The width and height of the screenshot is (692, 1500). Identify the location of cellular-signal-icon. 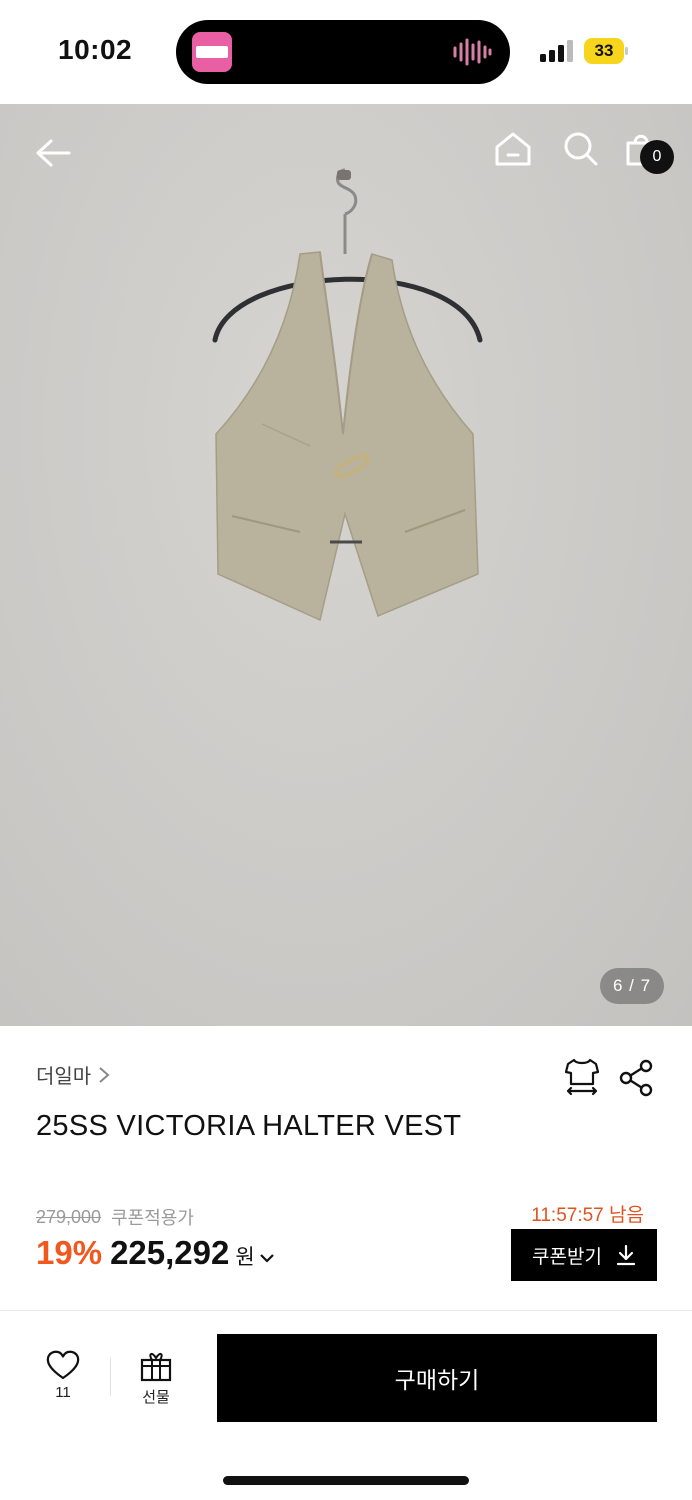
(556, 51).